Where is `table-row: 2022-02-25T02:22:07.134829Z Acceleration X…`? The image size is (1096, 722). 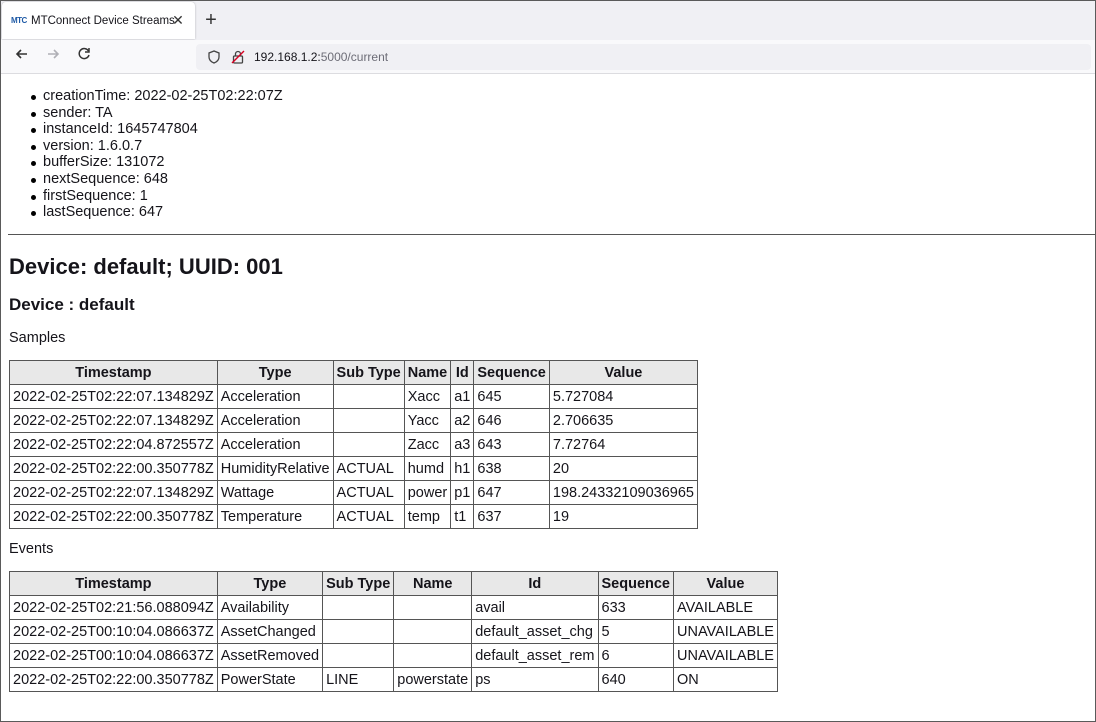 table-row: 2022-02-25T02:22:07.134829Z Acceleration X… is located at coordinates (354, 396).